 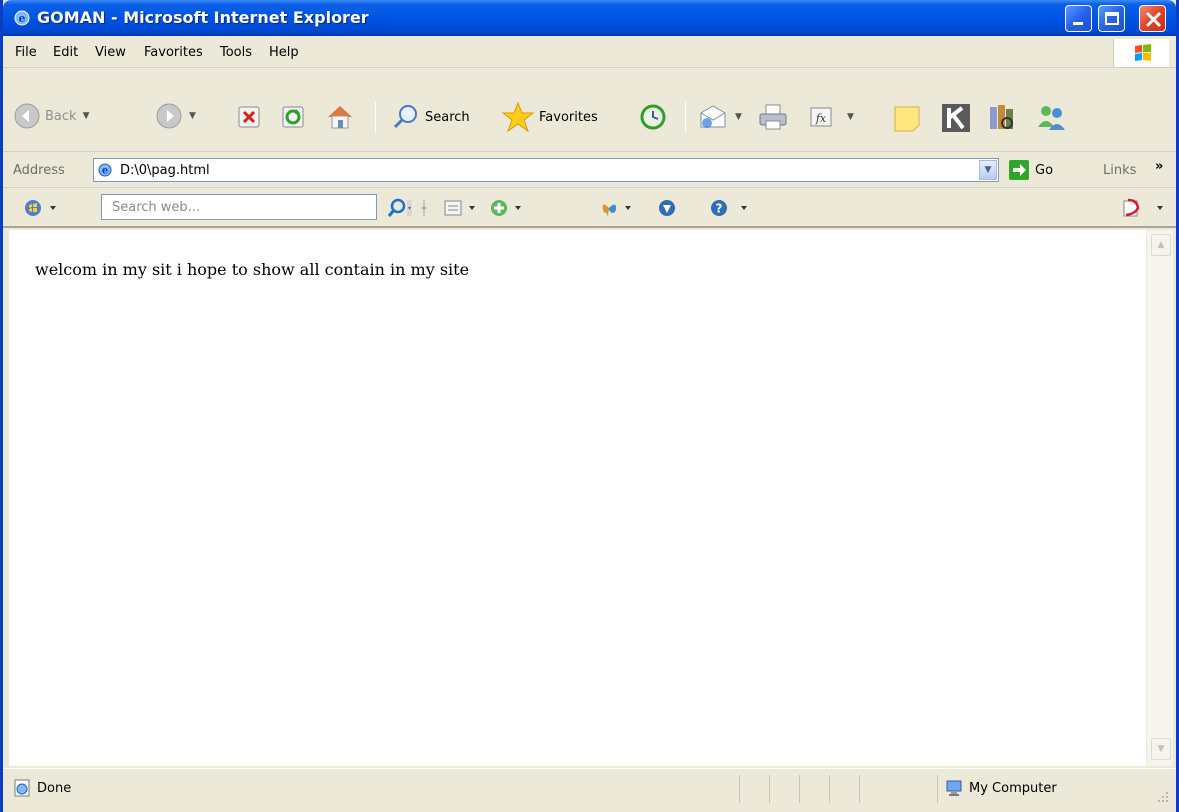 I want to click on address-label: Address, so click(x=39, y=170).